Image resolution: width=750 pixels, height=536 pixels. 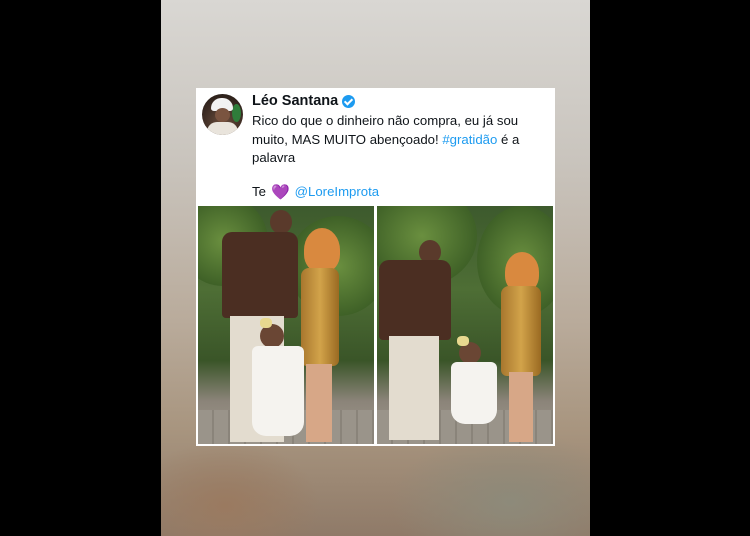 I want to click on avatar, so click(x=222, y=114).